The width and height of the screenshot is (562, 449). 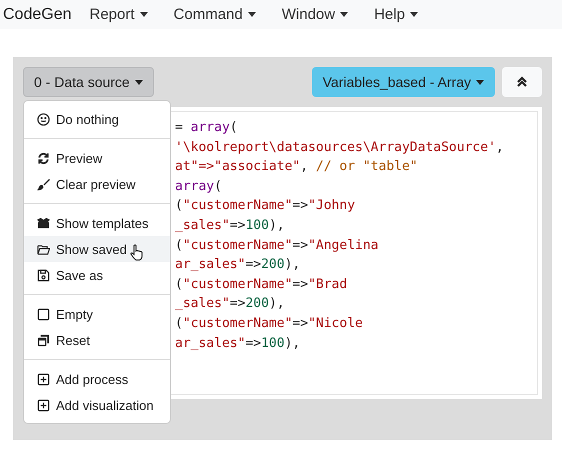 I want to click on double-chevron-icon, so click(x=522, y=82).